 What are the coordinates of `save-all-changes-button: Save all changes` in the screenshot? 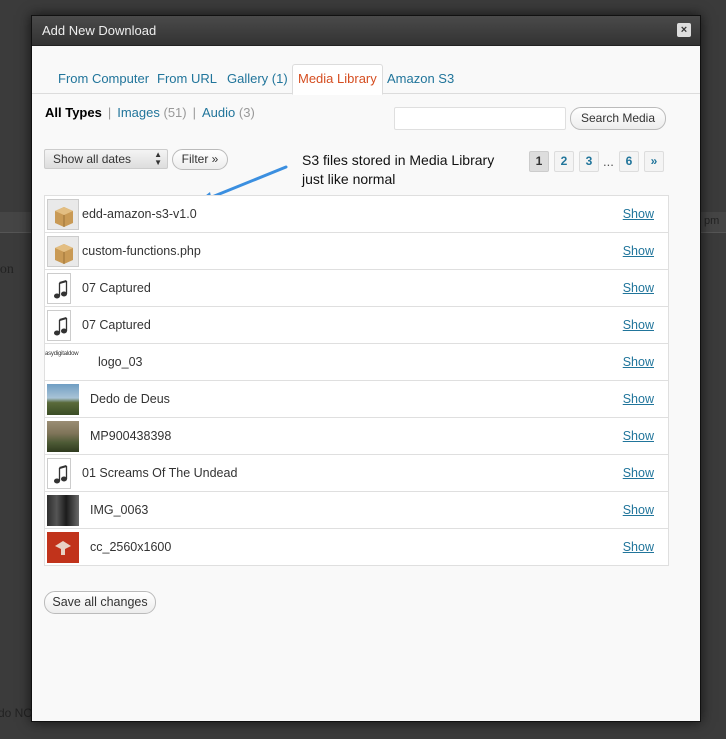 It's located at (100, 602).